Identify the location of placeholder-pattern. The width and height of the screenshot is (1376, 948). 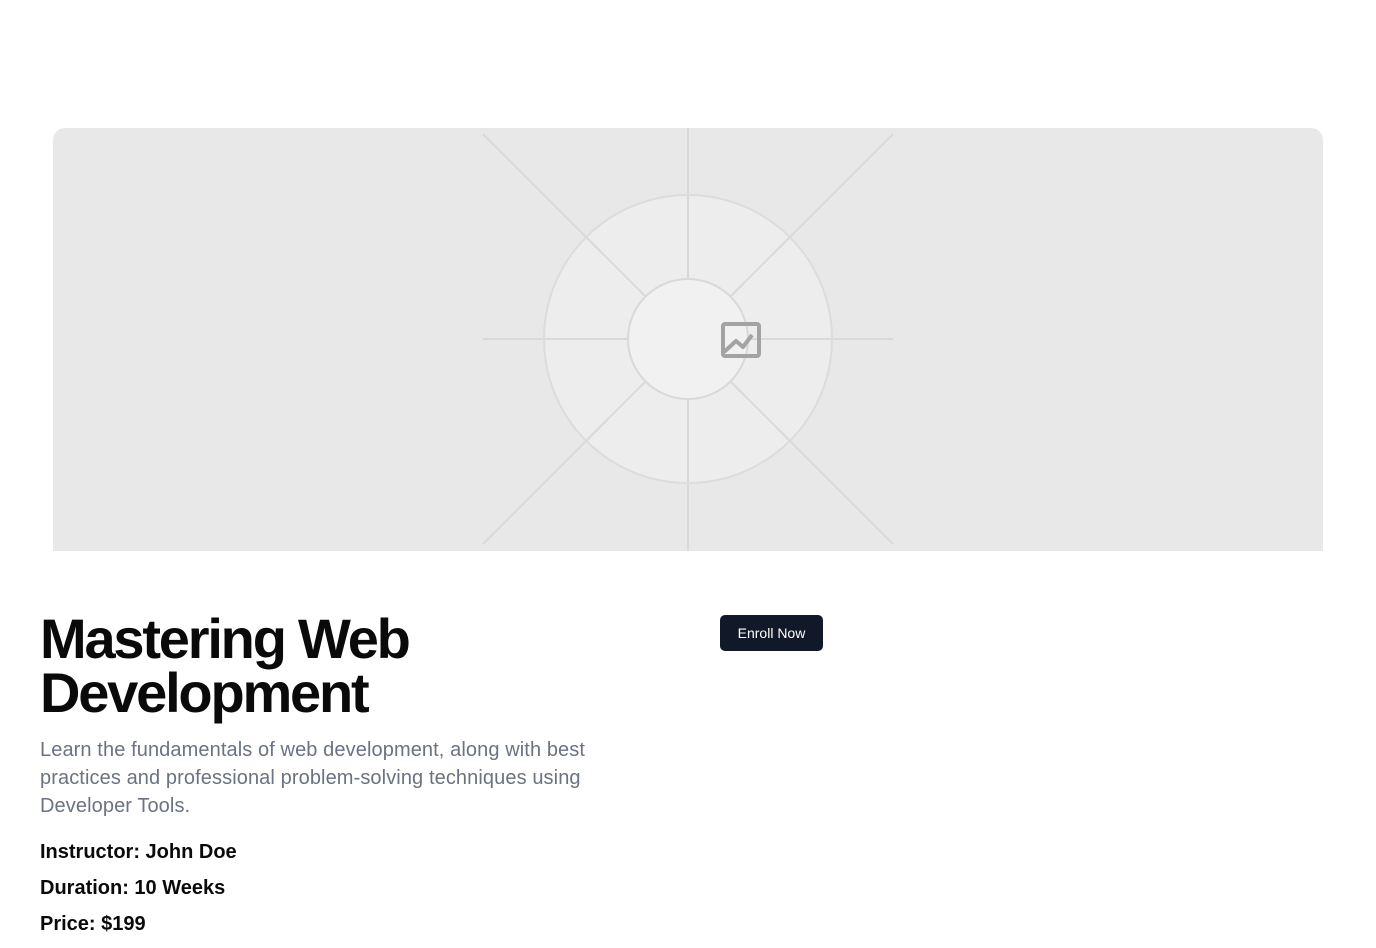
(688, 339).